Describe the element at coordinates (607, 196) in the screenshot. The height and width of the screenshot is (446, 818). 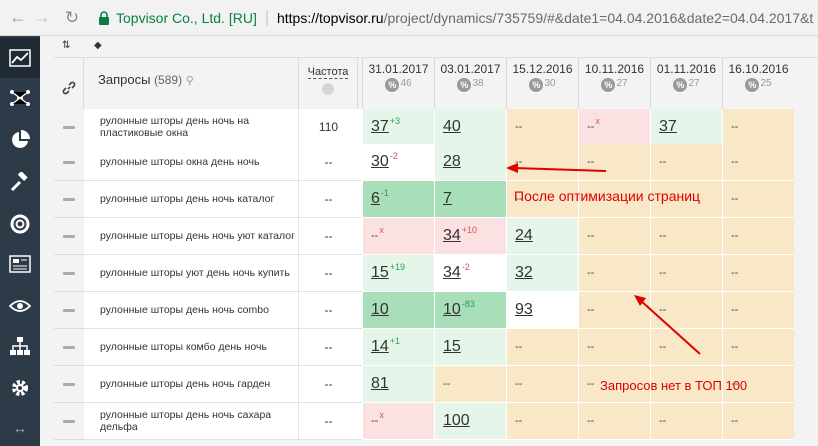
I see `annotation-after-optimization: После оптимизации страниц` at that location.